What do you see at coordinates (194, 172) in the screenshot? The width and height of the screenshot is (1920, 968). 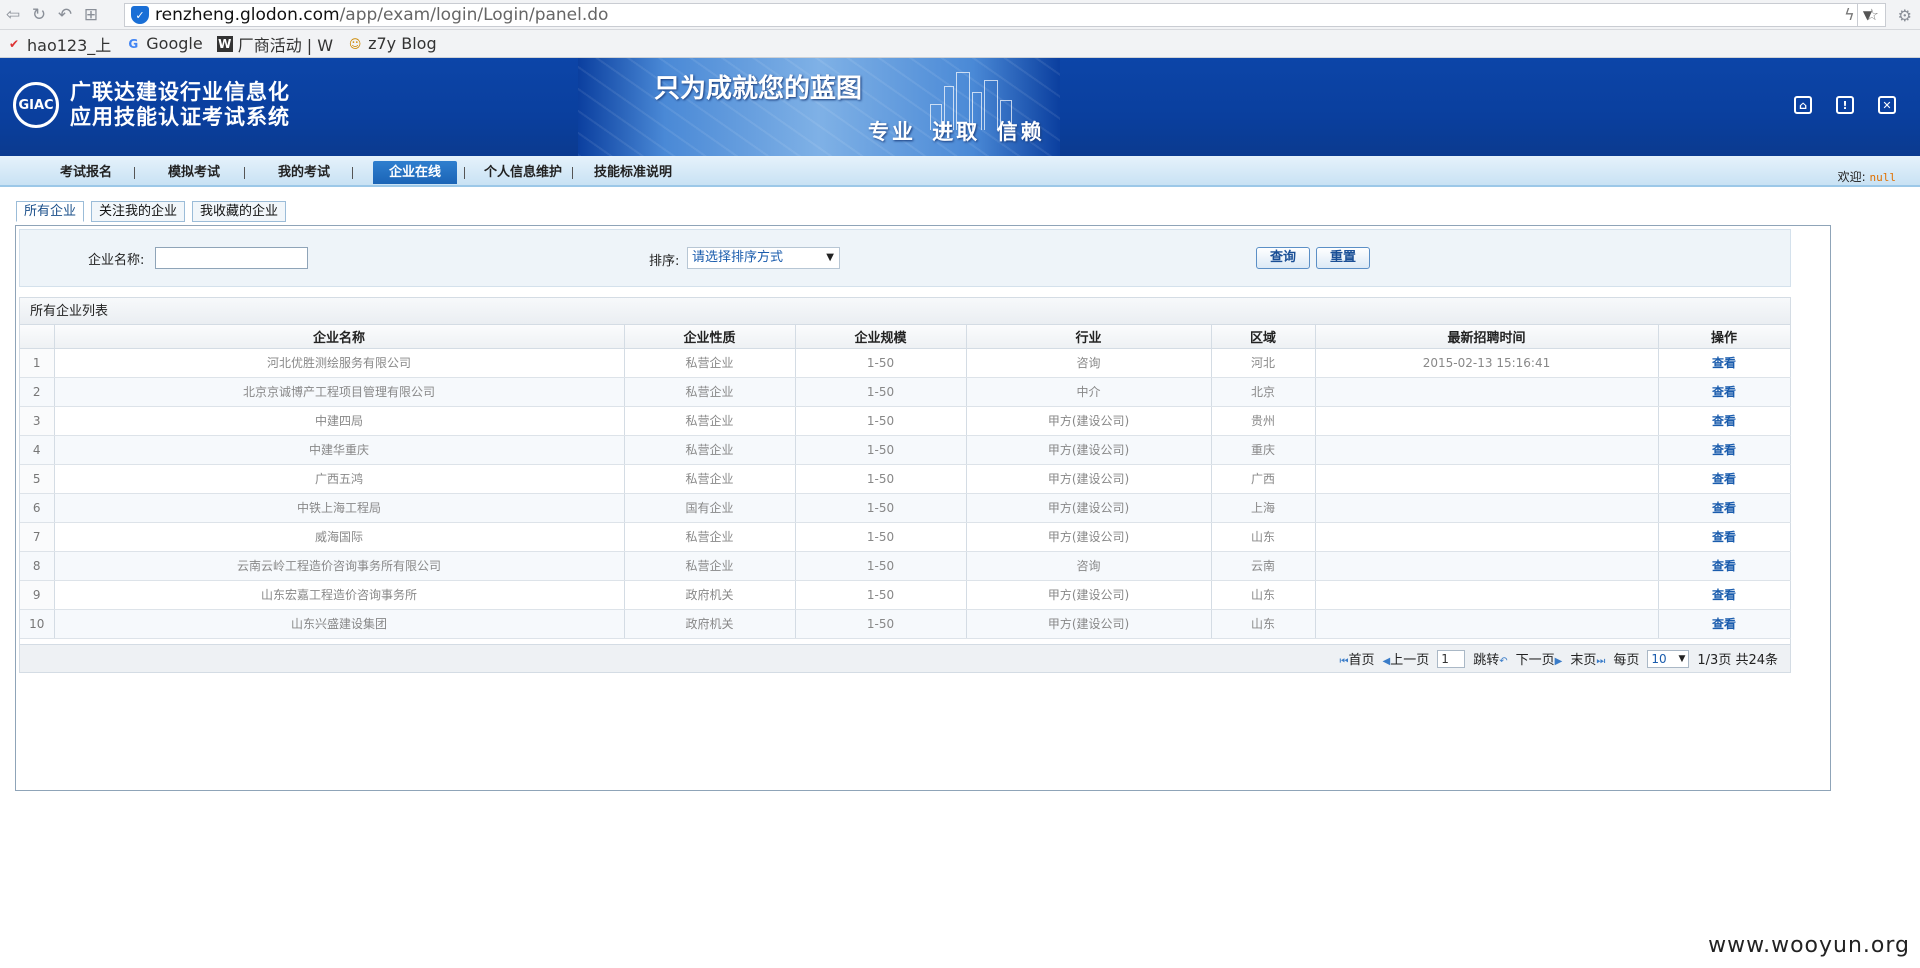 I see `menu-mock-exam: 模拟考试` at bounding box center [194, 172].